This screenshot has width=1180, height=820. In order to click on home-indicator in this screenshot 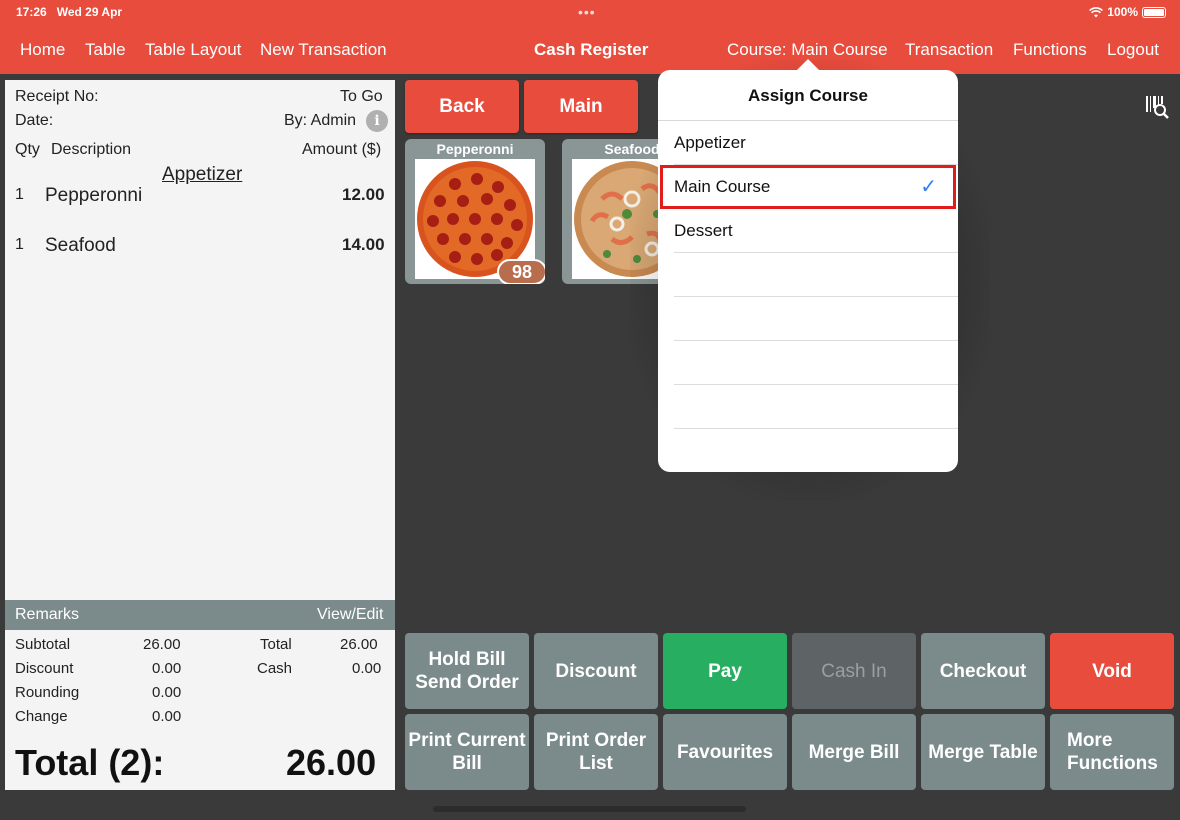, I will do `click(589, 809)`.